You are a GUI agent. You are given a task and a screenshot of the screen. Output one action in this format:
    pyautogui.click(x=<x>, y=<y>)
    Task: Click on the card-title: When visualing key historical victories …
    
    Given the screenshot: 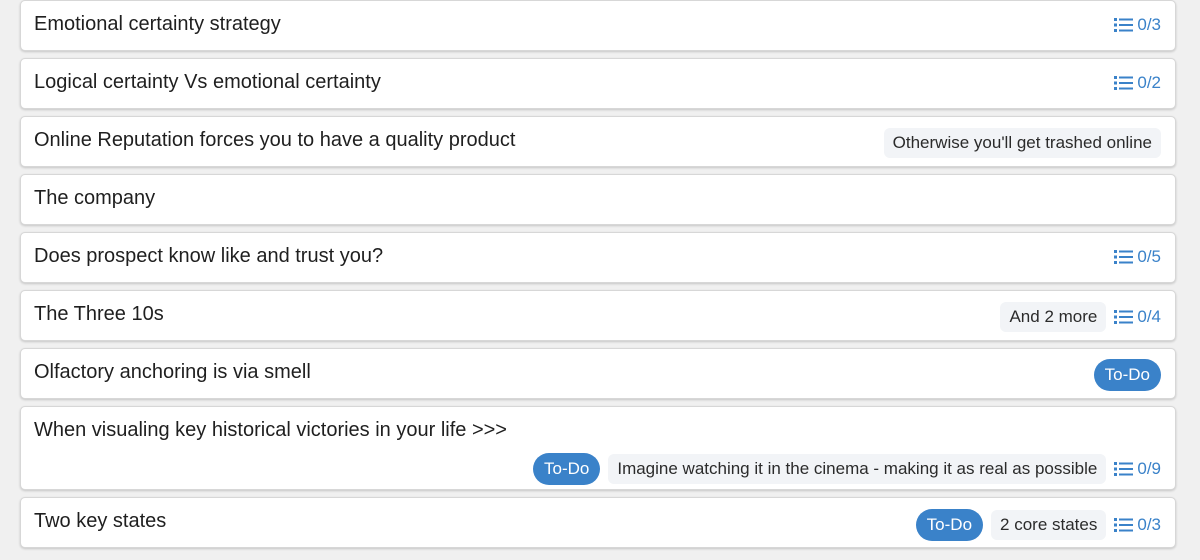 What is the action you would take?
    pyautogui.click(x=270, y=430)
    